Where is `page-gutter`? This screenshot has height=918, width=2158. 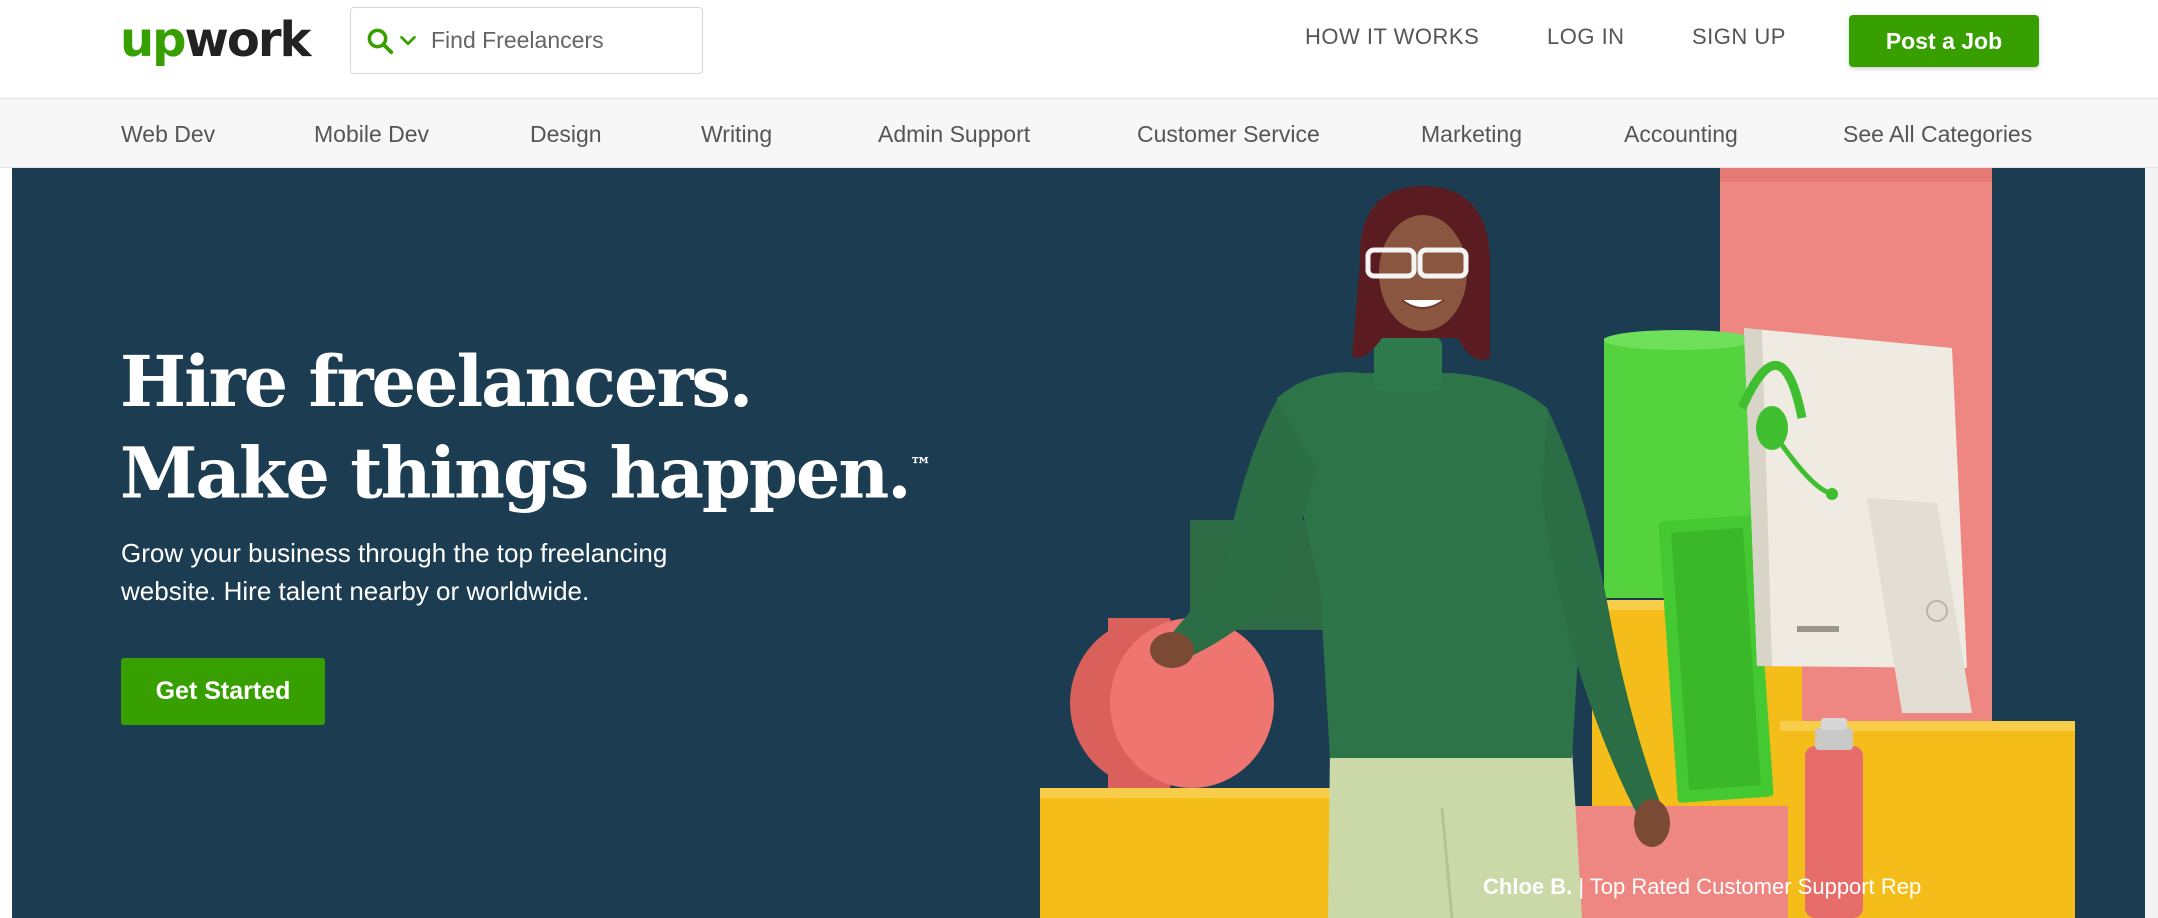 page-gutter is located at coordinates (2151, 543).